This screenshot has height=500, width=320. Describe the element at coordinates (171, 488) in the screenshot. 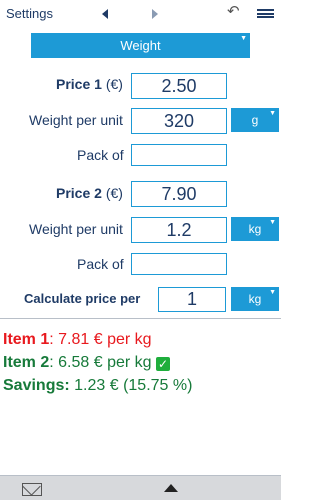

I see `arrow-up-icon` at that location.